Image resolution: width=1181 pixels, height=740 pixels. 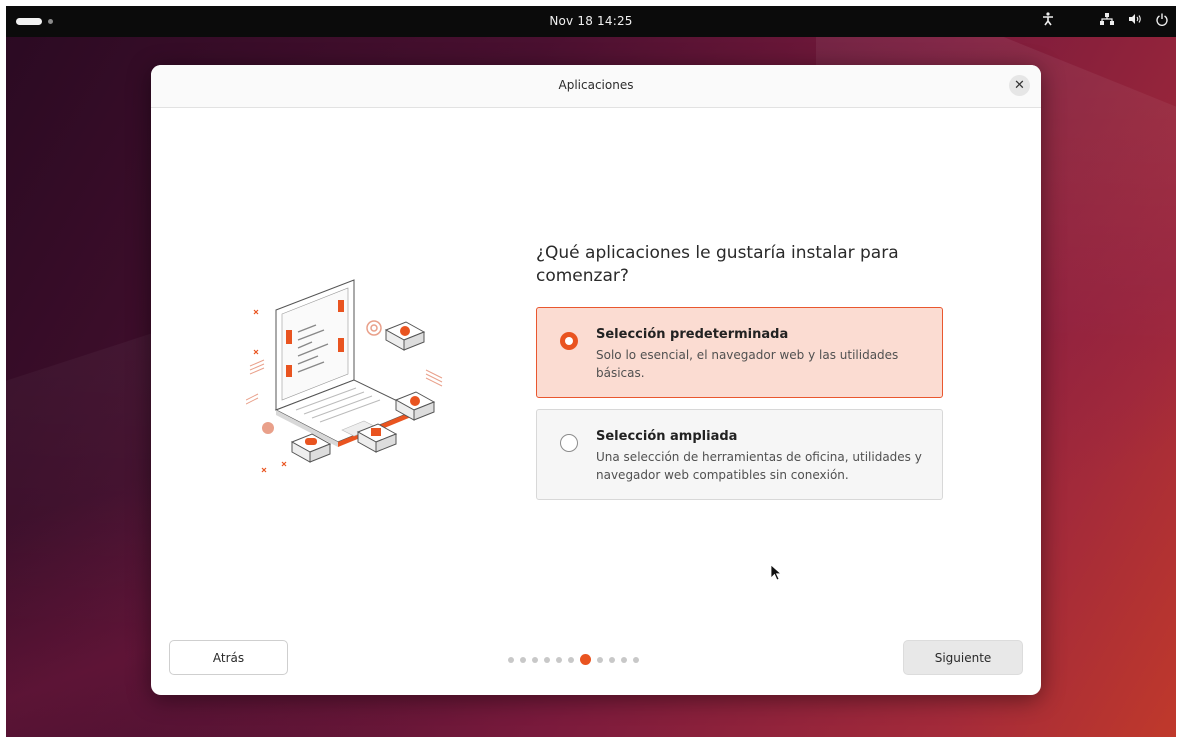 I want to click on option-title: Selección ampliada, so click(x=667, y=436).